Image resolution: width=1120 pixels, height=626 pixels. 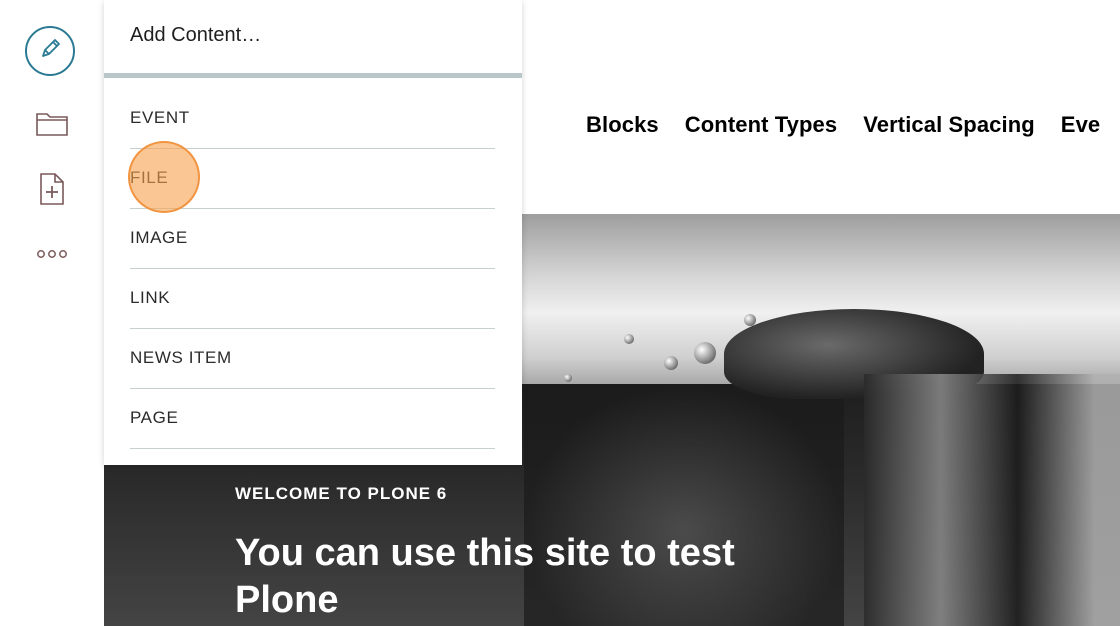 I want to click on folder-icon, so click(x=52, y=126).